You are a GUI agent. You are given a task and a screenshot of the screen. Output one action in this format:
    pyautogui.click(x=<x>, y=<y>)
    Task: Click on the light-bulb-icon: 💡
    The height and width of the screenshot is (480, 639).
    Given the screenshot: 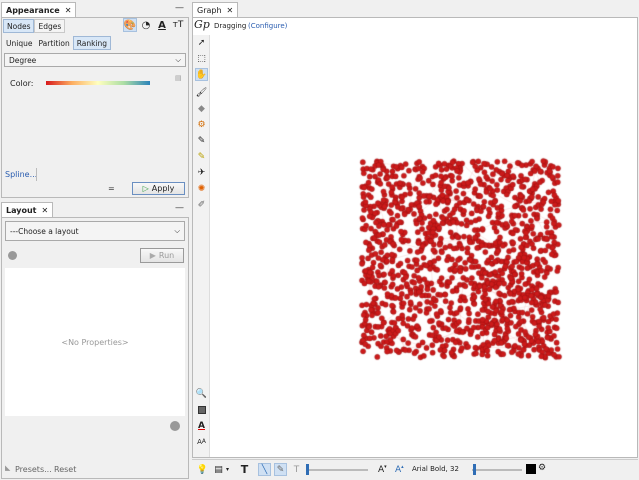 What is the action you would take?
    pyautogui.click(x=202, y=469)
    